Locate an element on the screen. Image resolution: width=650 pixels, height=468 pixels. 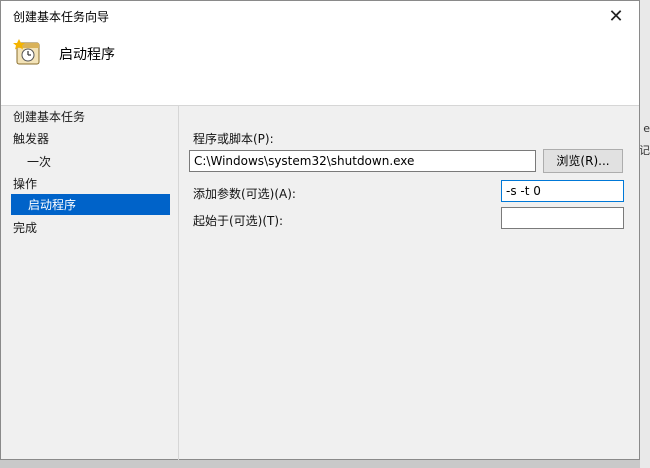
close-icon: ✕ is located at coordinates (616, 16).